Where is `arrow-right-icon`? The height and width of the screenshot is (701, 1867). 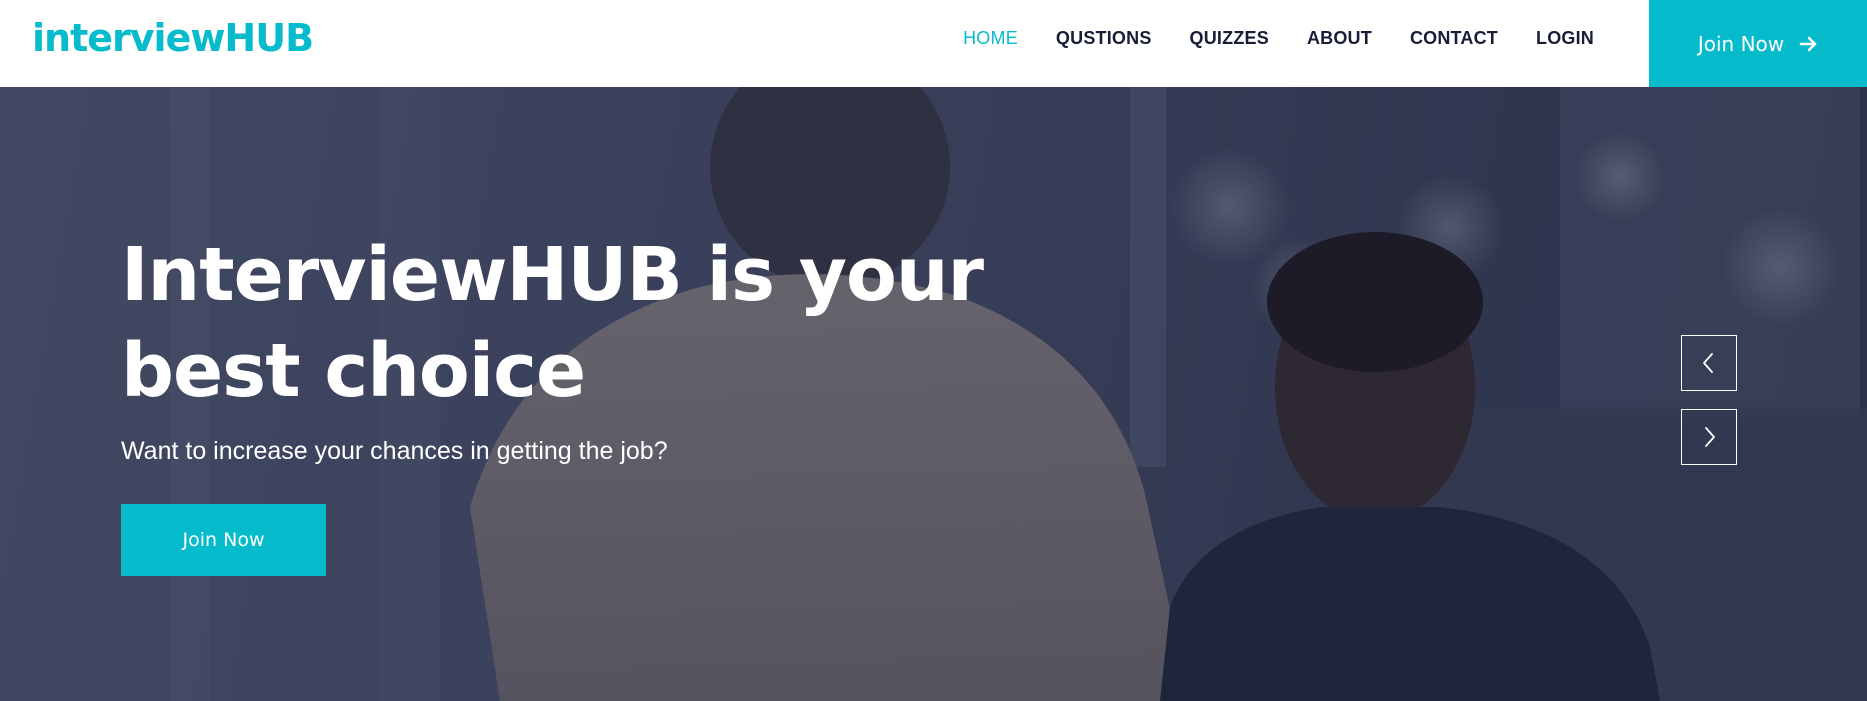
arrow-right-icon is located at coordinates (1808, 43).